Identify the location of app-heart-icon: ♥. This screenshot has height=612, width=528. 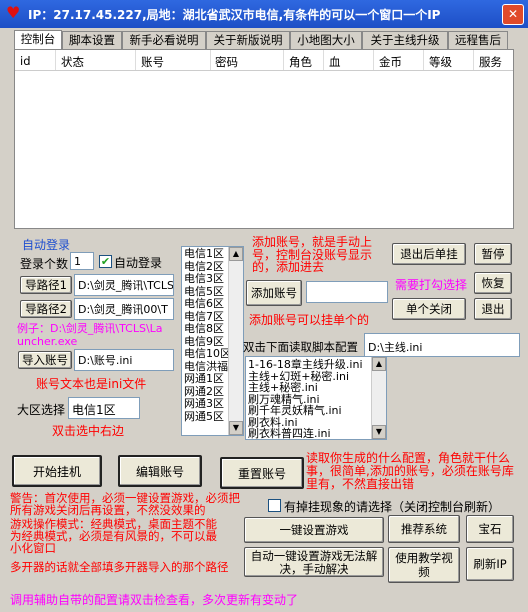
(13, 12).